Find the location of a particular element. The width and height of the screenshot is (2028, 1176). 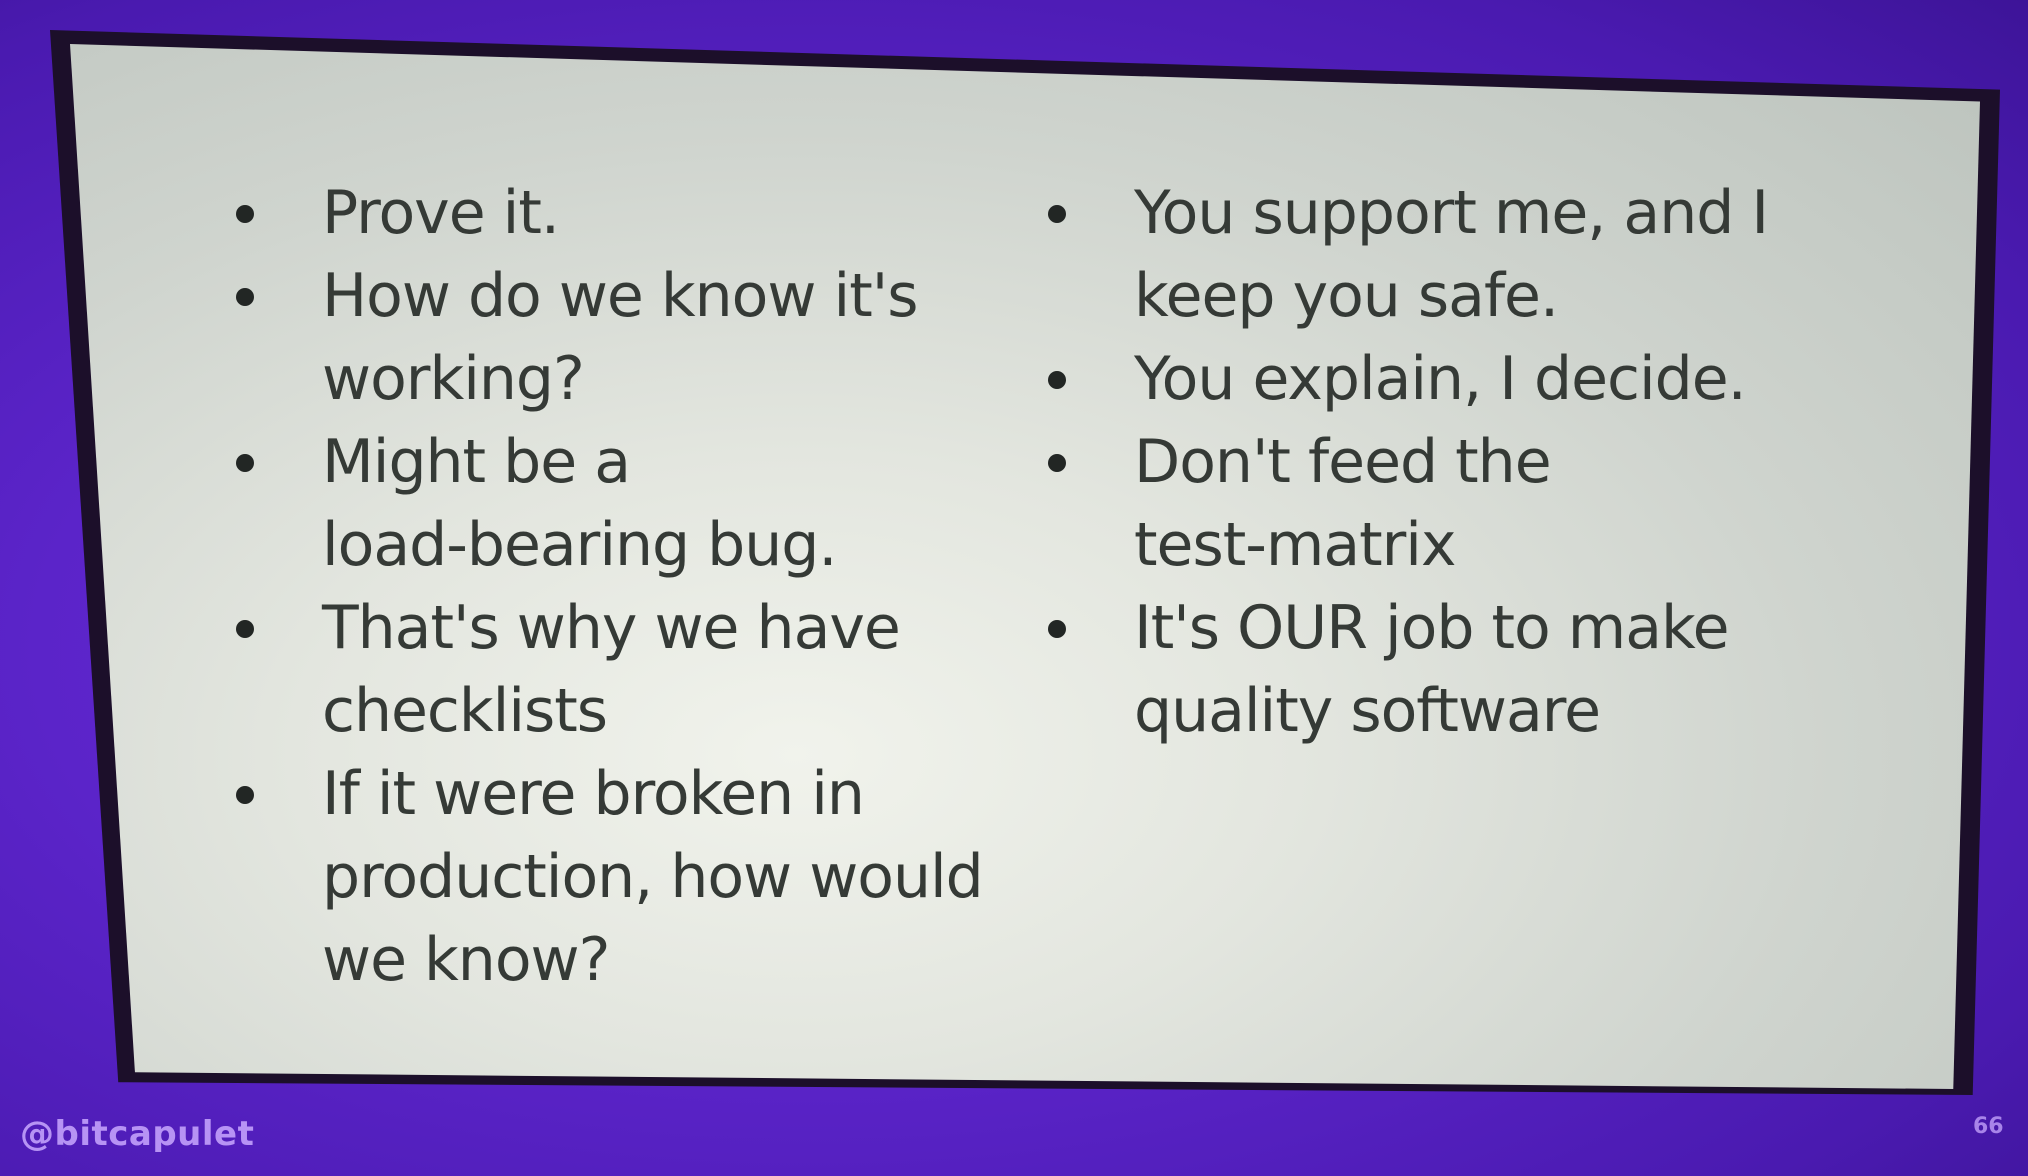

bullet-item: It's OUR job to make quality software is located at coordinates (1451, 670).